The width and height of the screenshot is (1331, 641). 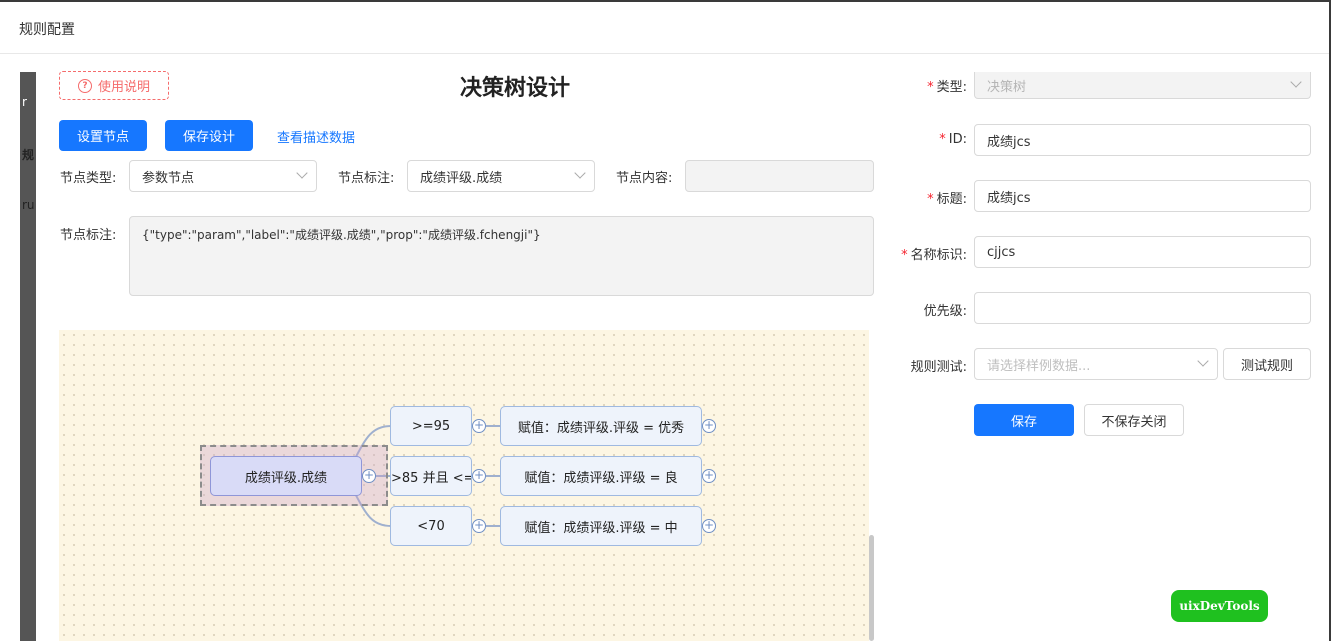 I want to click on title-label: * 标题:, so click(x=947, y=199).